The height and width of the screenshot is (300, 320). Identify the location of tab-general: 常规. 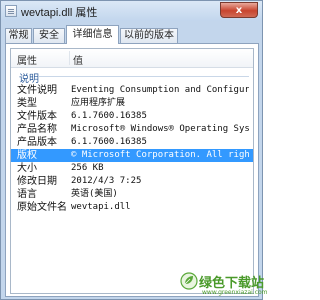
(18, 35).